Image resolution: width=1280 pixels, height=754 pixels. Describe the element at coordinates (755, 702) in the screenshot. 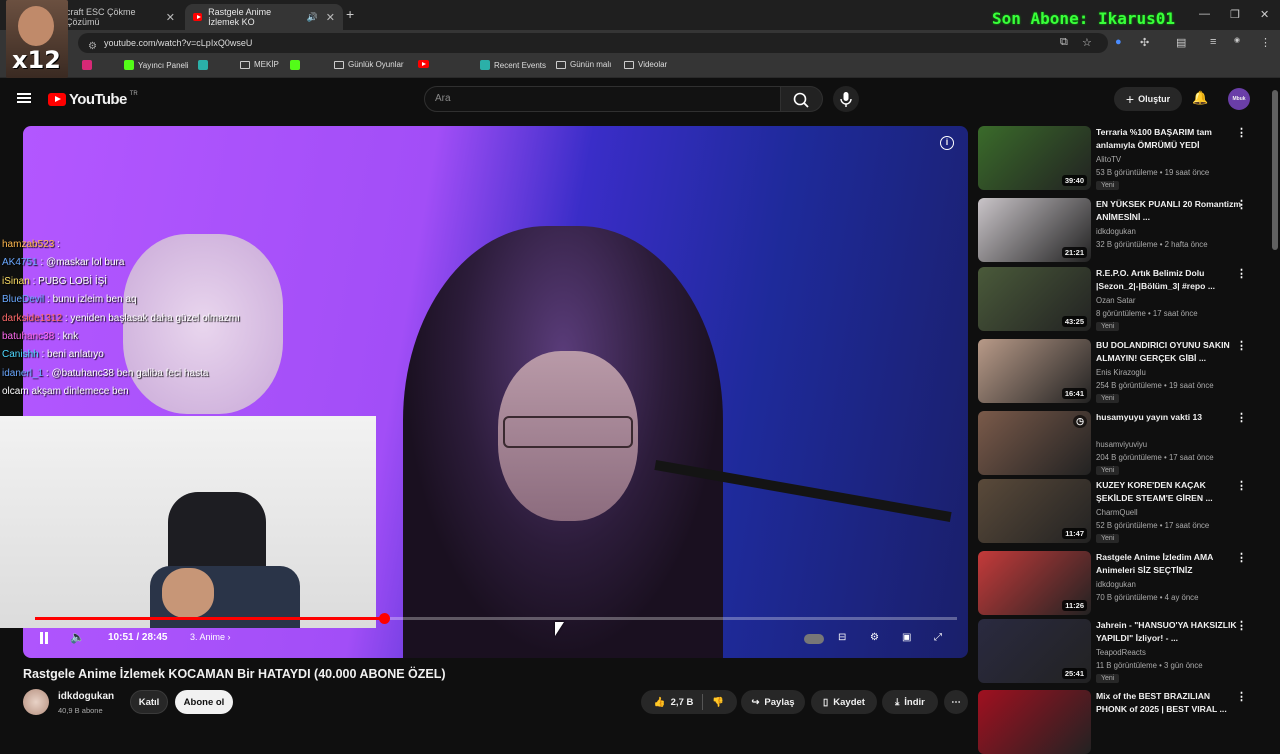

I see `share-icon: ↪` at that location.